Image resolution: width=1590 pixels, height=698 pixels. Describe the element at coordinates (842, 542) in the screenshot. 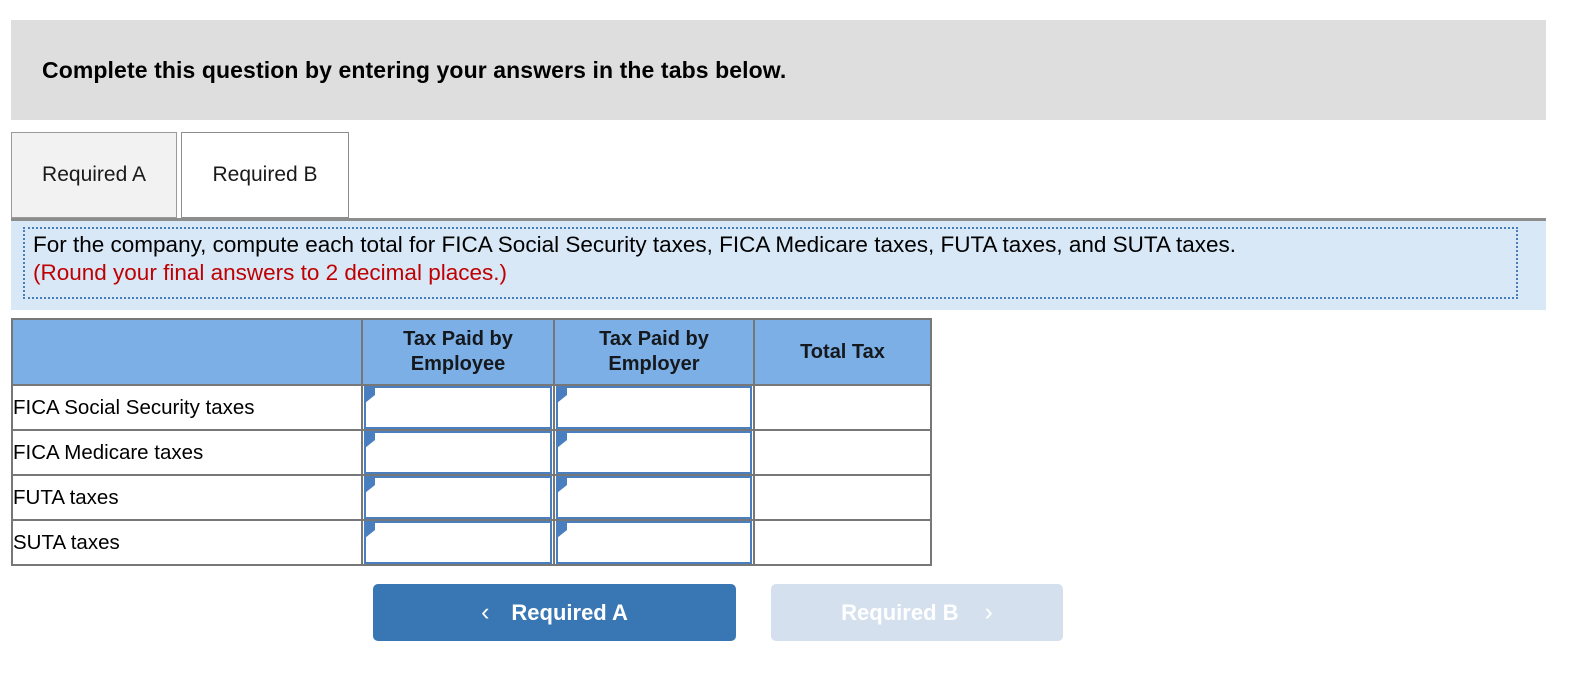

I see `cell-total-suta` at that location.